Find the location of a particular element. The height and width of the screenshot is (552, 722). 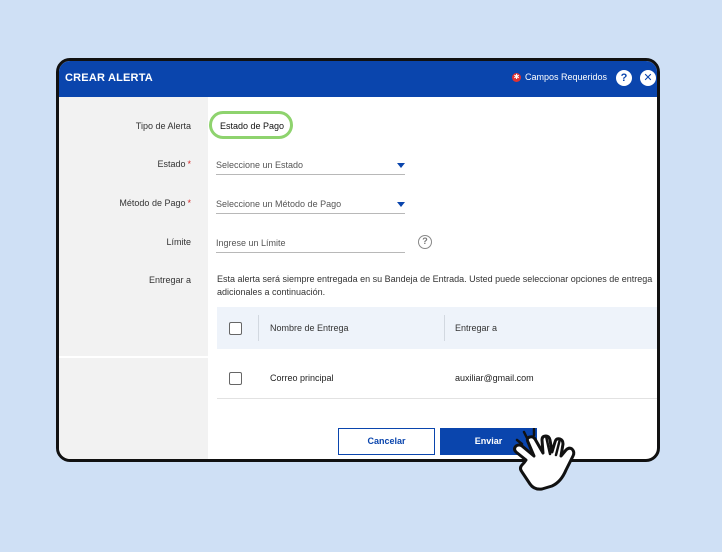

required-fields-note: ✱ Campos Requeridos is located at coordinates (559, 77).